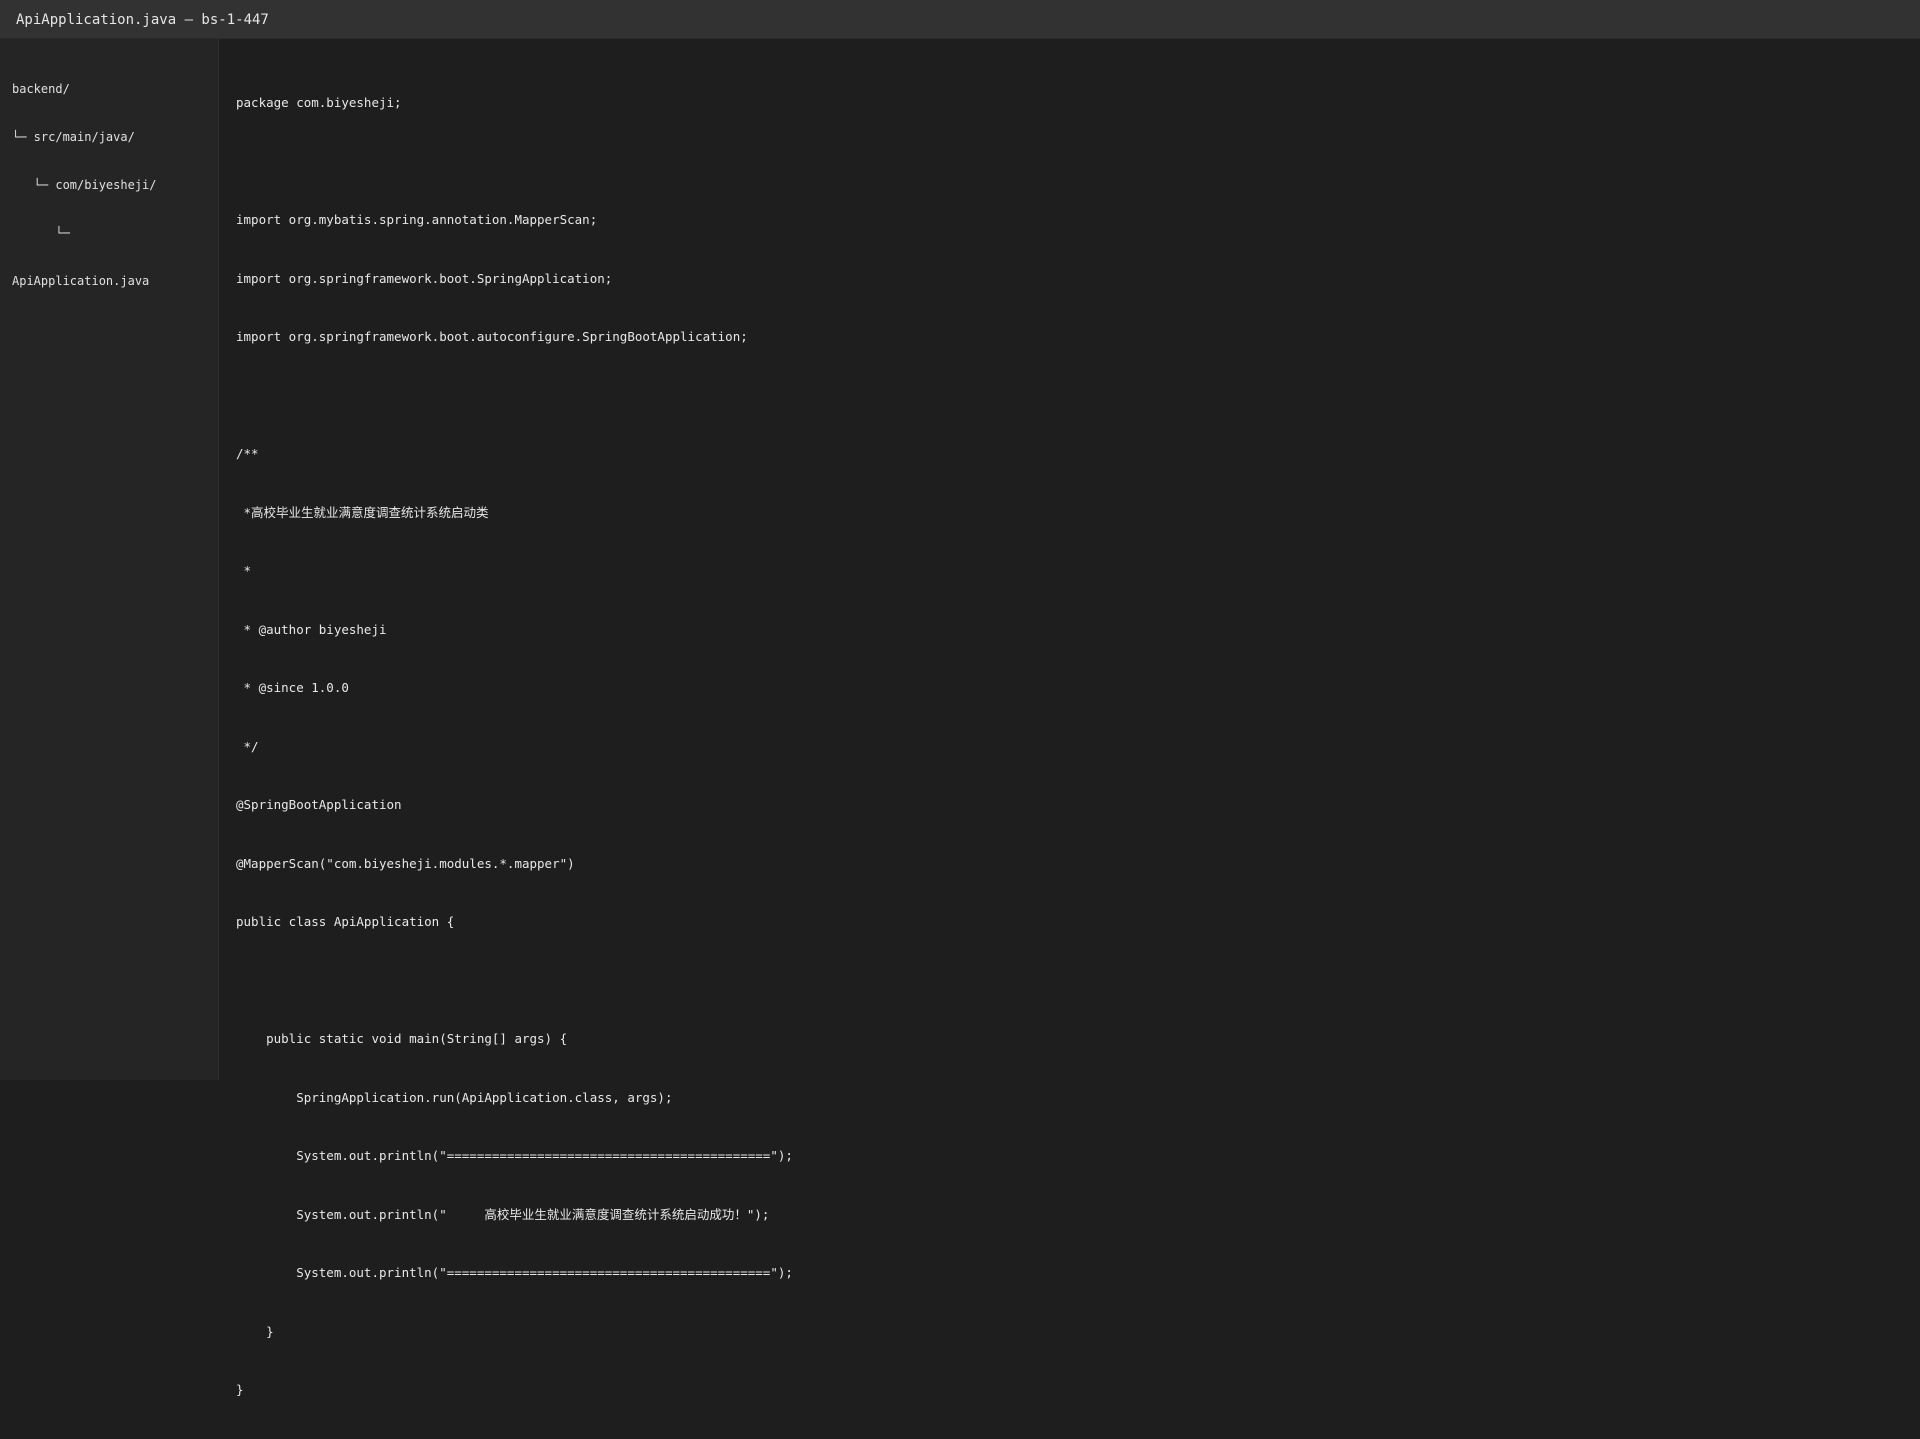 This screenshot has height=1439, width=1920. What do you see at coordinates (345, 921) in the screenshot?
I see `code-line: public class ApiApplication {` at bounding box center [345, 921].